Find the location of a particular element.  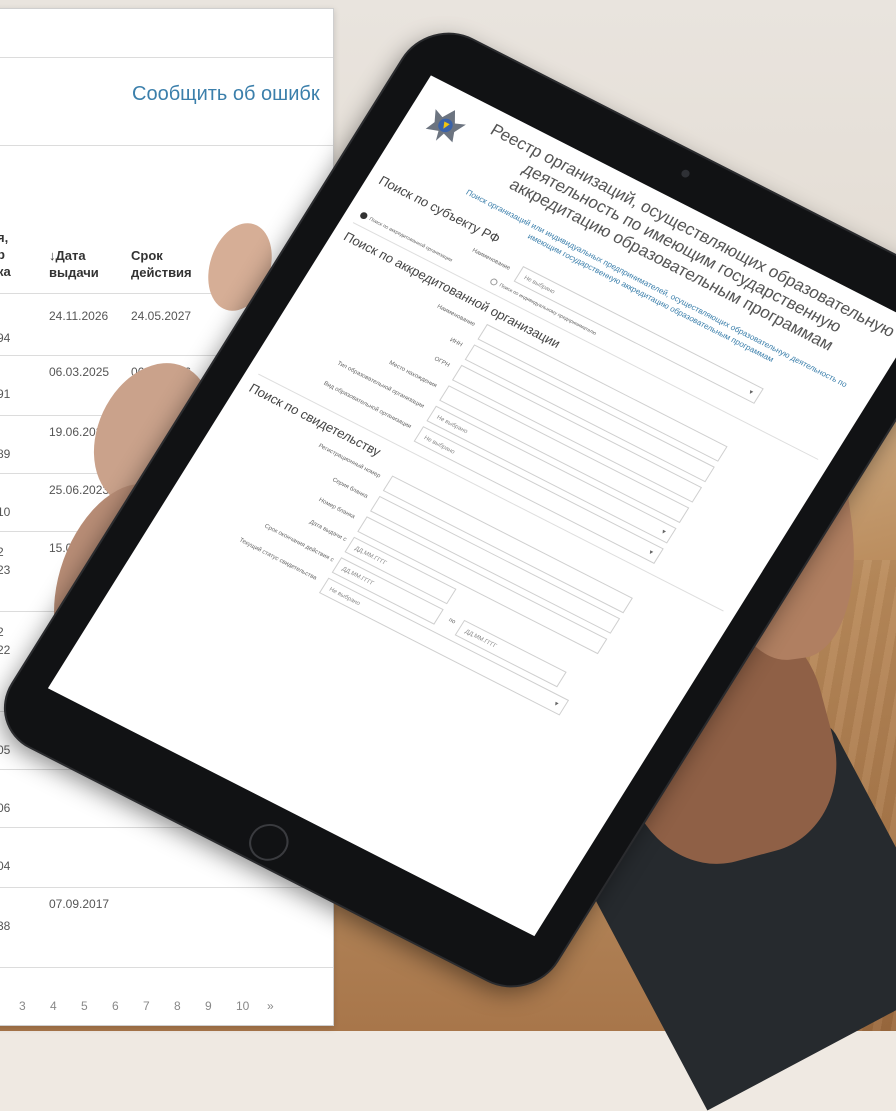

home-button is located at coordinates (268, 842).